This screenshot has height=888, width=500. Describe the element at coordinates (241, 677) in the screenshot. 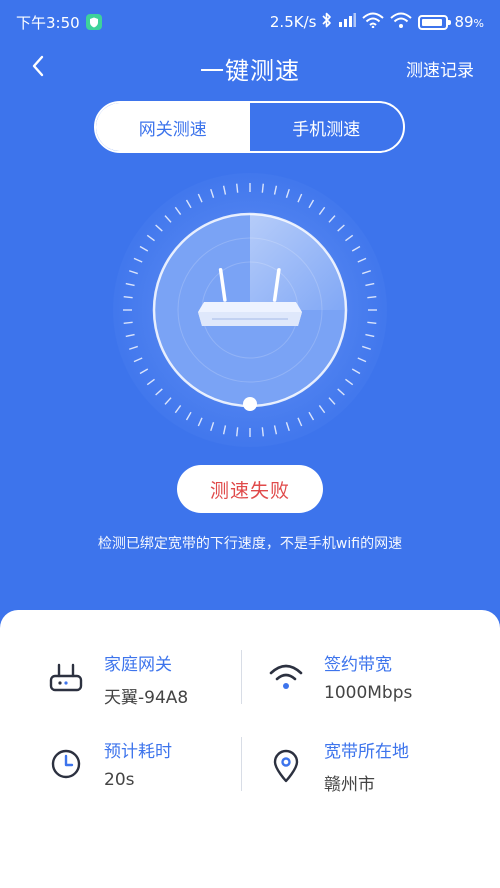

I see `info-divider-top` at that location.